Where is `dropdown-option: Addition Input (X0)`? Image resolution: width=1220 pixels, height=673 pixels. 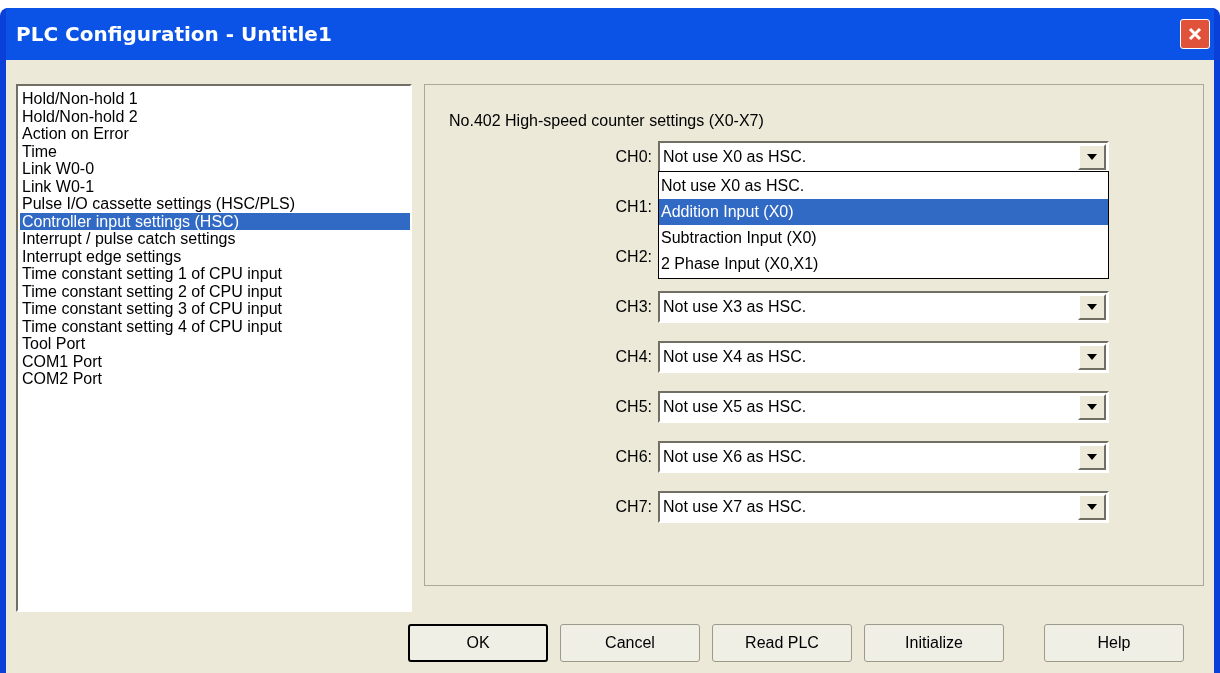 dropdown-option: Addition Input (X0) is located at coordinates (883, 212).